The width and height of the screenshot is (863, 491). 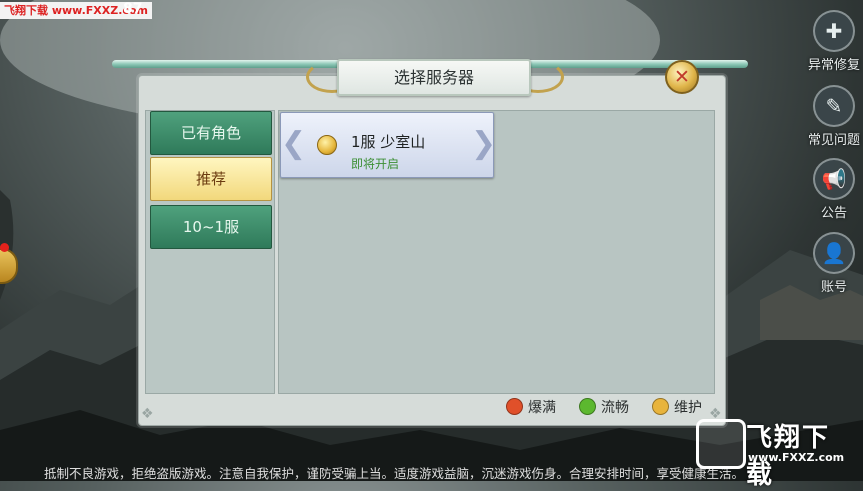 I want to click on server-name: 1服 少室山, so click(x=388, y=142).